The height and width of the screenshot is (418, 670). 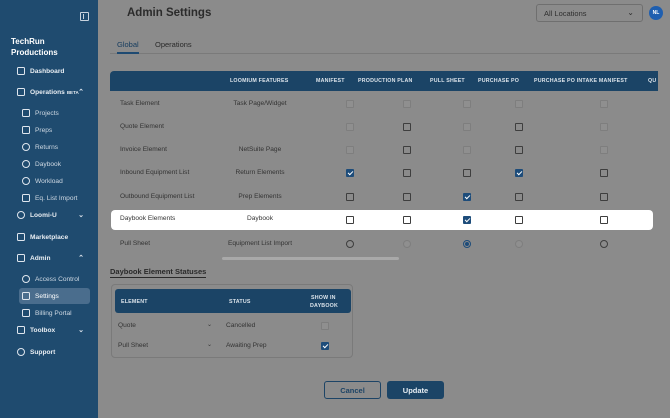 What do you see at coordinates (34, 47) in the screenshot?
I see `org-name: TechRun Productions` at bounding box center [34, 47].